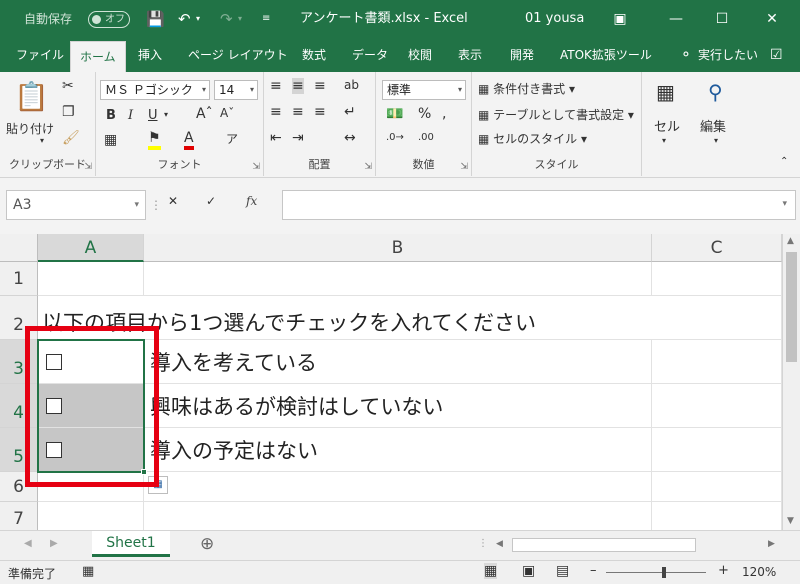 This screenshot has width=800, height=584. I want to click on italic-button: I, so click(130, 115).